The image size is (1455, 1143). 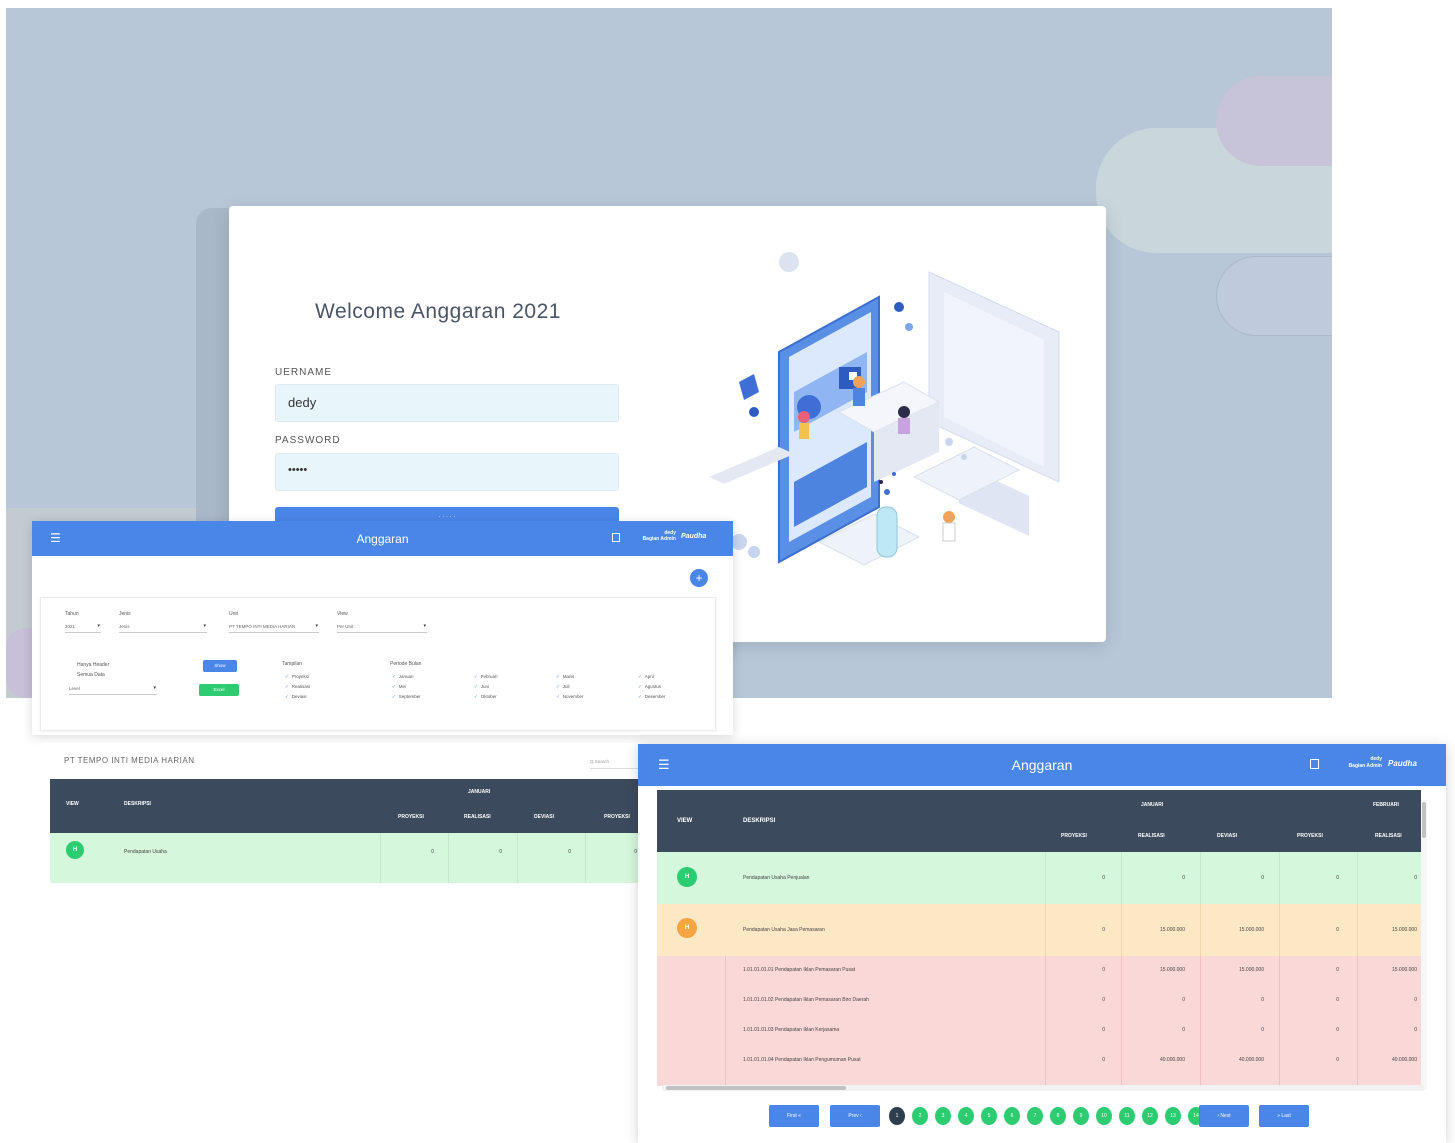 What do you see at coordinates (1039, 878) in the screenshot?
I see `table-row: H Pendapatan Usaha Penjualan 0 0 0 0 0` at bounding box center [1039, 878].